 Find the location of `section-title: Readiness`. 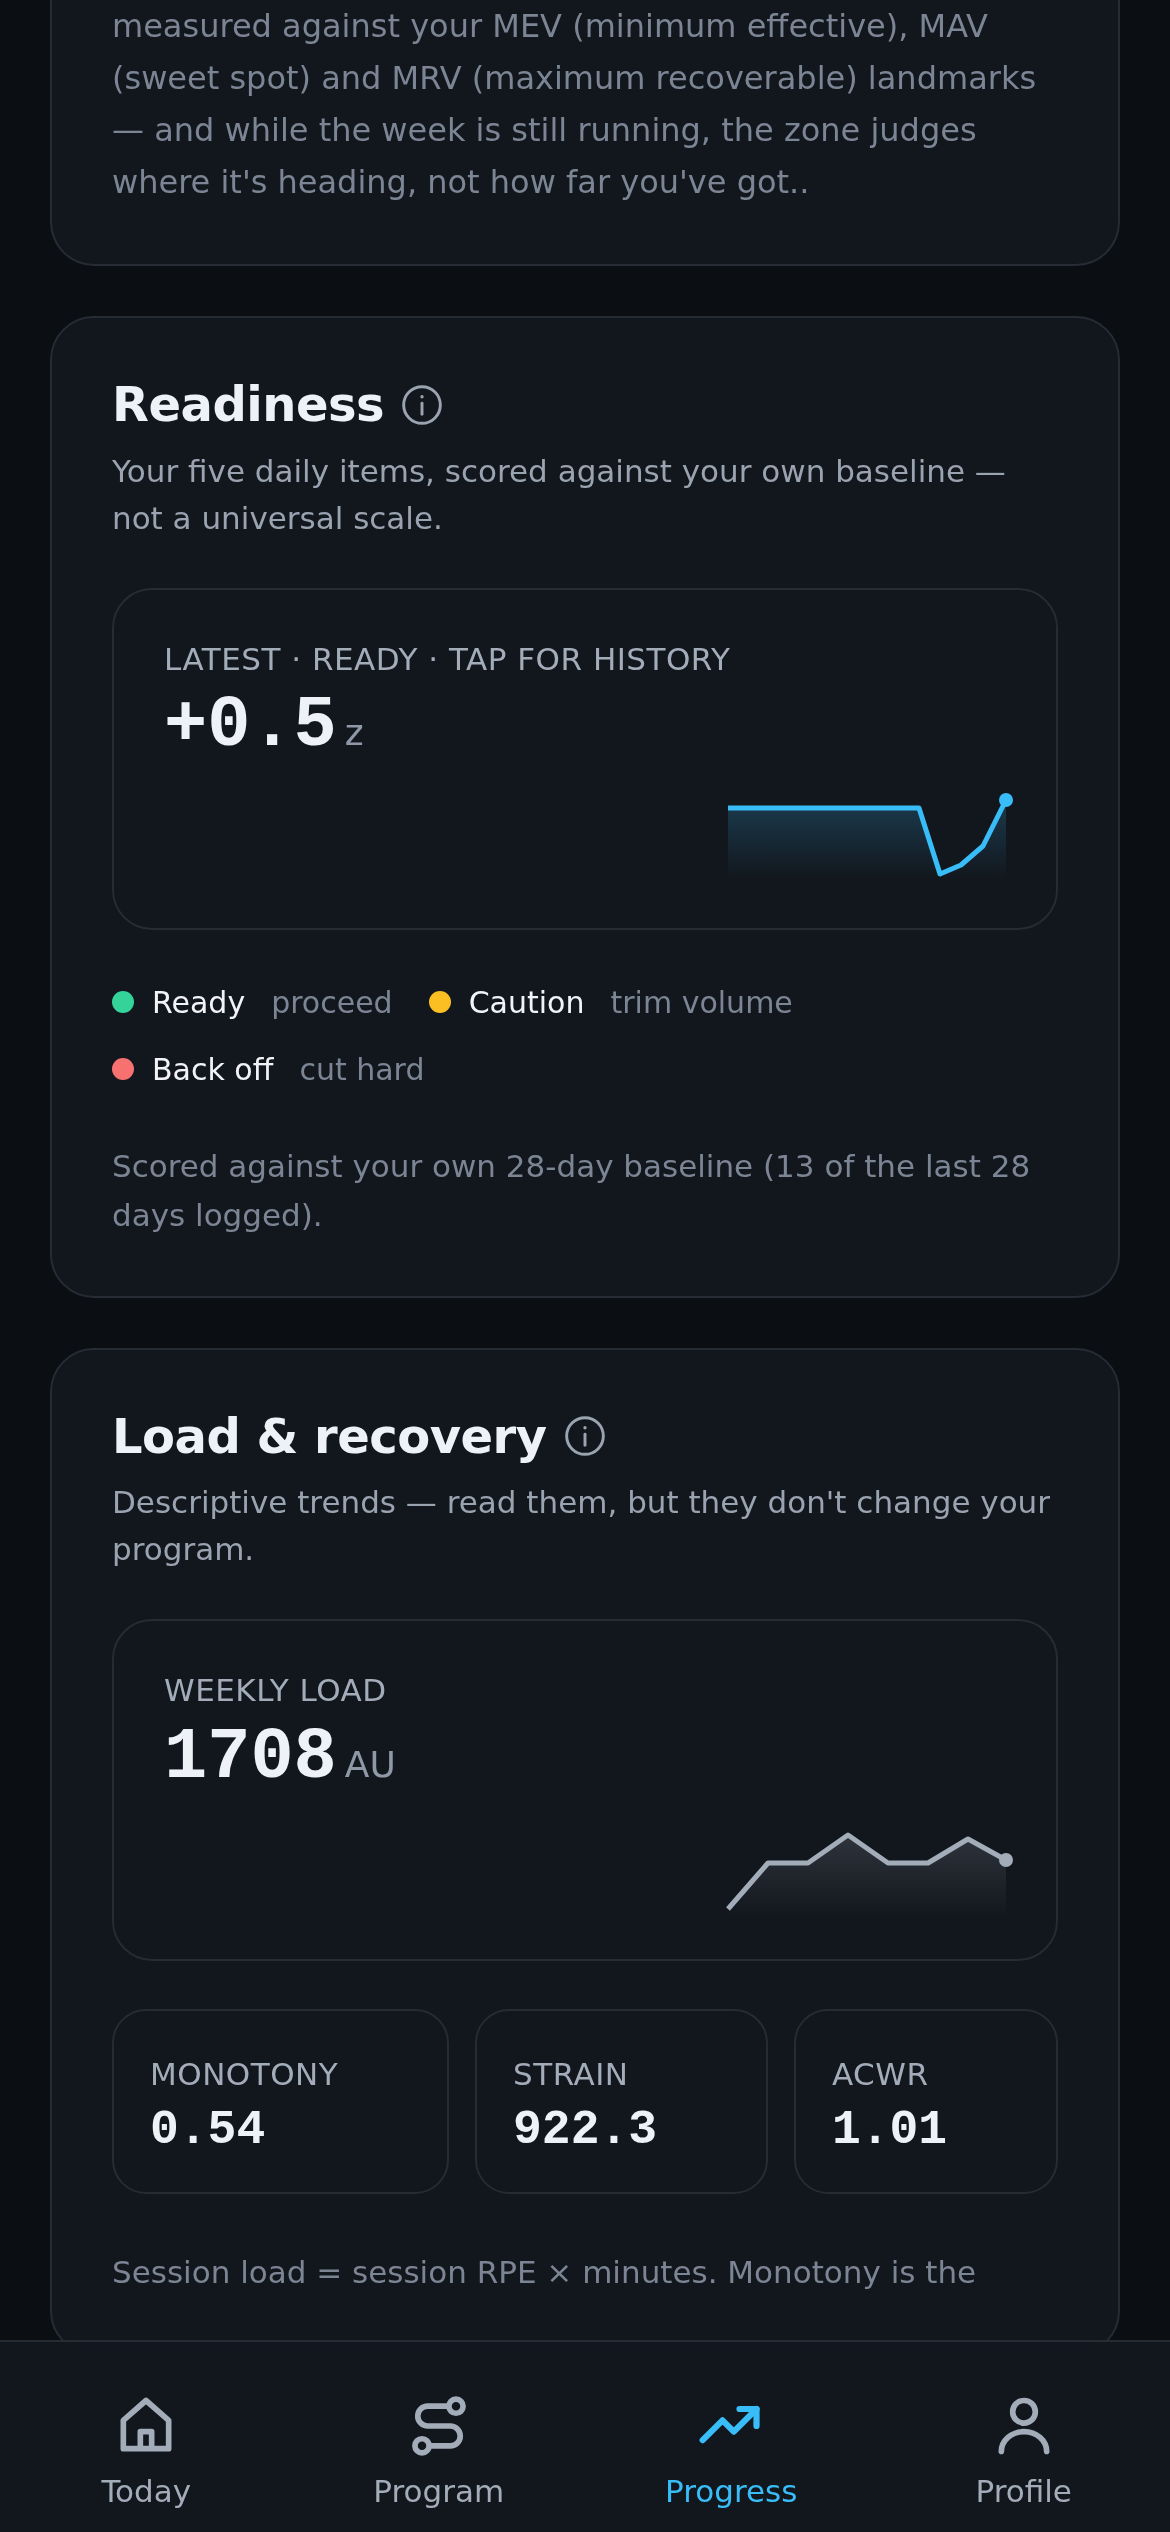

section-title: Readiness is located at coordinates (248, 405).